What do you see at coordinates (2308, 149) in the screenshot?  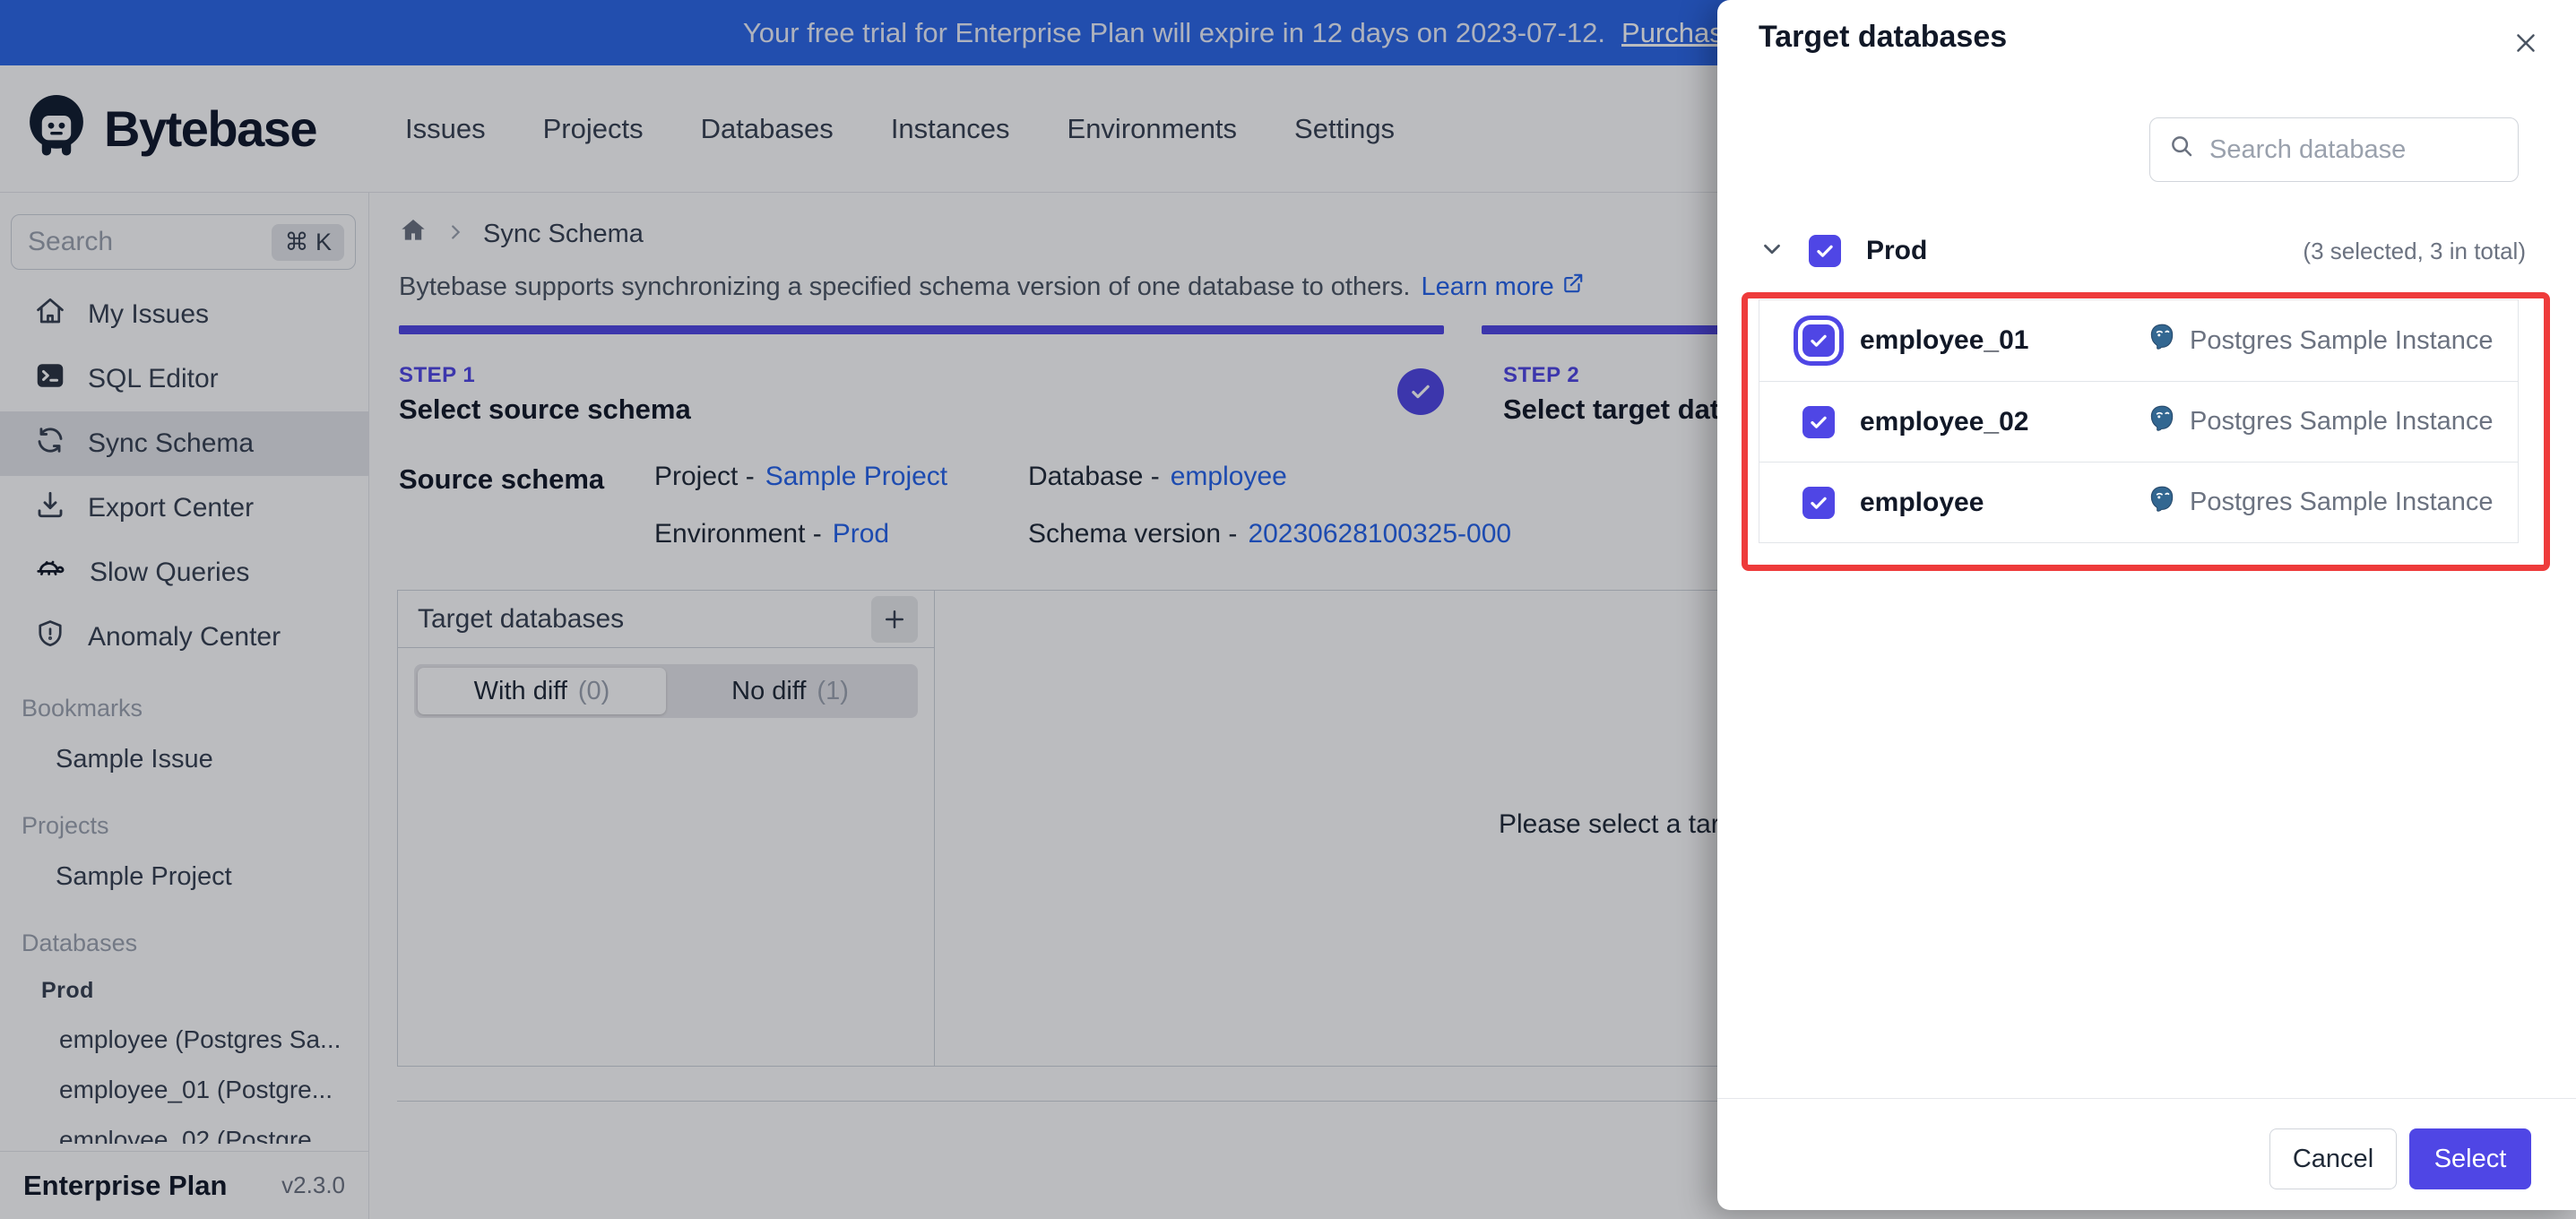 I see `database-search-placeholder: Search database` at bounding box center [2308, 149].